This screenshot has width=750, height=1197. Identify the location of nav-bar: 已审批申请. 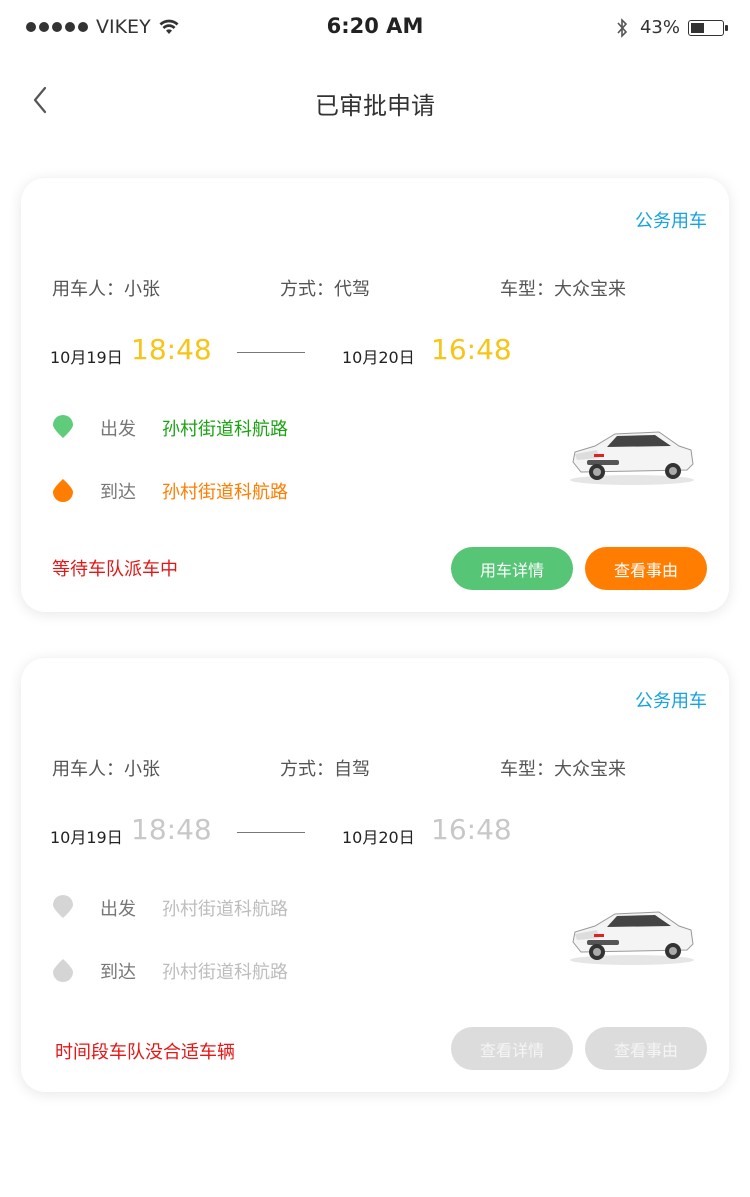
(375, 100).